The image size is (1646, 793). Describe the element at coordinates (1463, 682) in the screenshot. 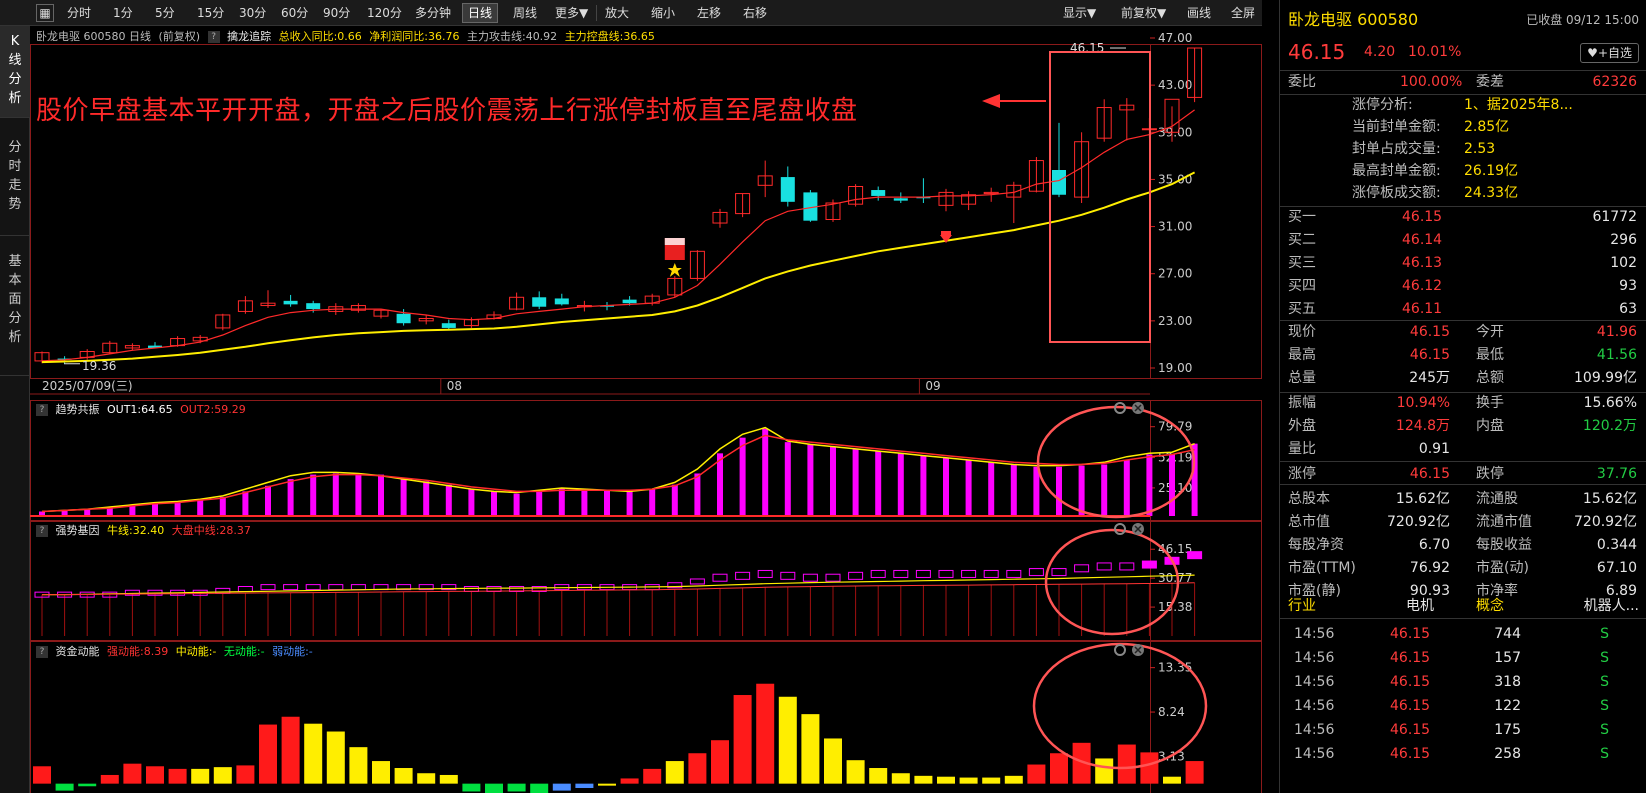

I see `tick-row: 14:56 46.15 318 S` at that location.